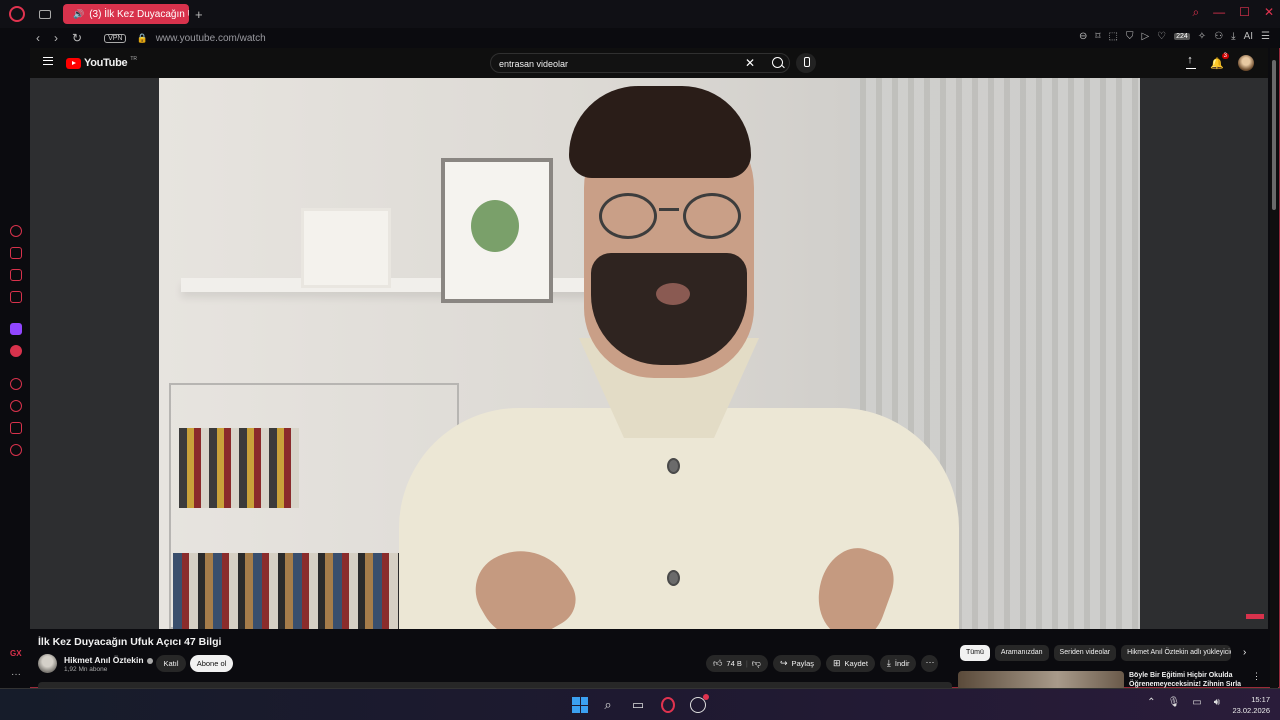 The height and width of the screenshot is (720, 1280). What do you see at coordinates (608, 705) in the screenshot?
I see `taskbar-search-icon: ⌕` at bounding box center [608, 705].